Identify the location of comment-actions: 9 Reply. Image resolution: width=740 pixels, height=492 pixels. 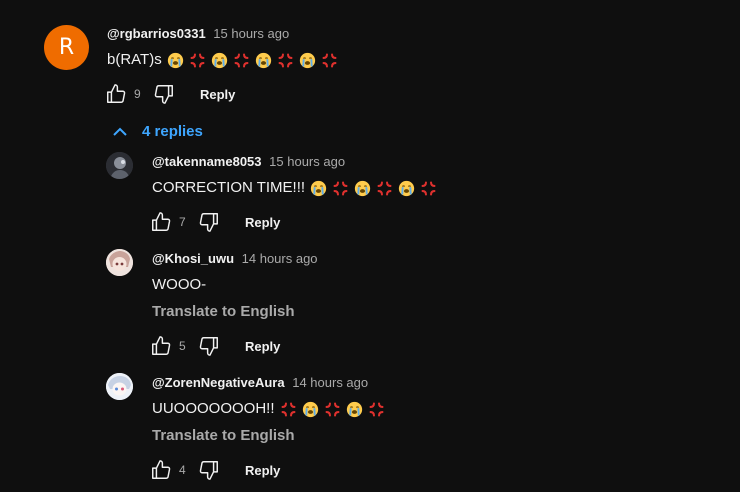
(169, 94).